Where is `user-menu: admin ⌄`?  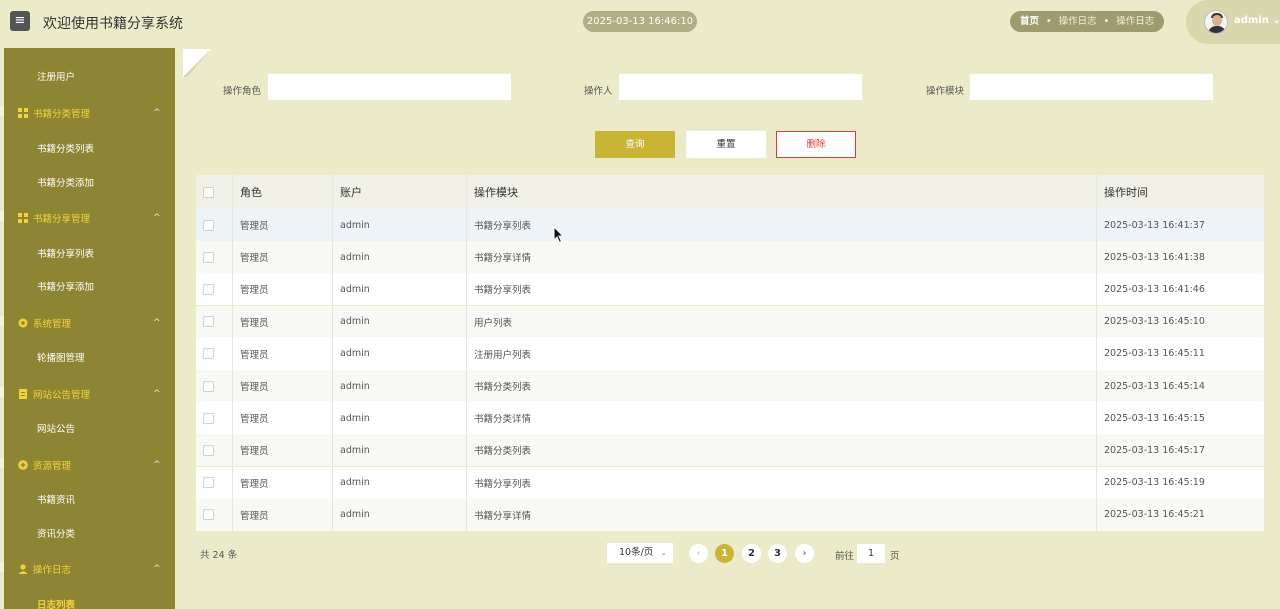
user-menu: admin ⌄ is located at coordinates (1233, 22).